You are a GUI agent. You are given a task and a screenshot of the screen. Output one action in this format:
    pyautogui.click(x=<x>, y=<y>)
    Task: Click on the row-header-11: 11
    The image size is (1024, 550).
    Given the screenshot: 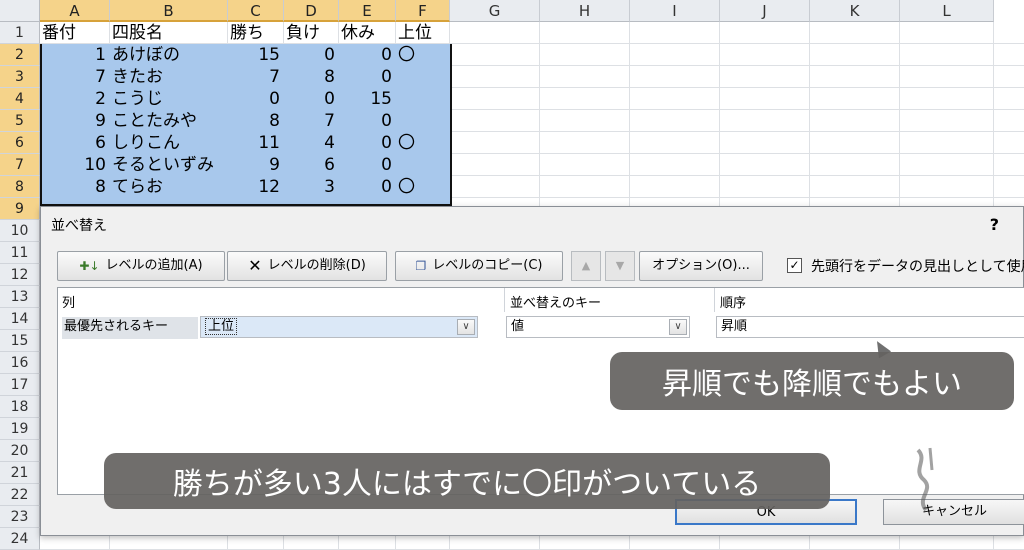 What is the action you would take?
    pyautogui.click(x=20, y=253)
    